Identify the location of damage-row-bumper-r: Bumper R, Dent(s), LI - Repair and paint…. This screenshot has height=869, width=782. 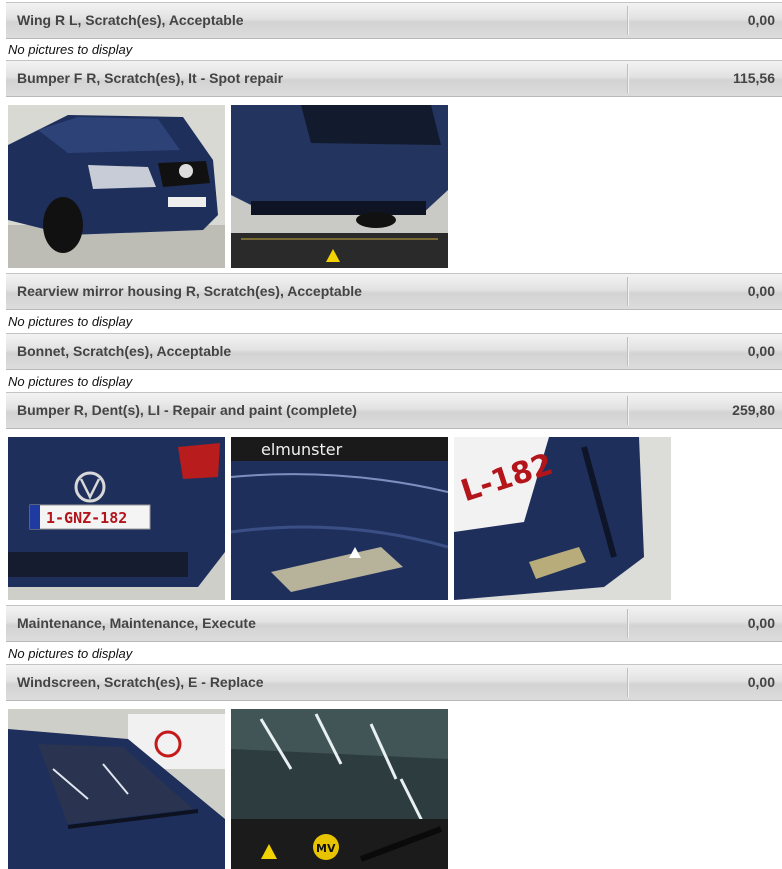
(394, 410).